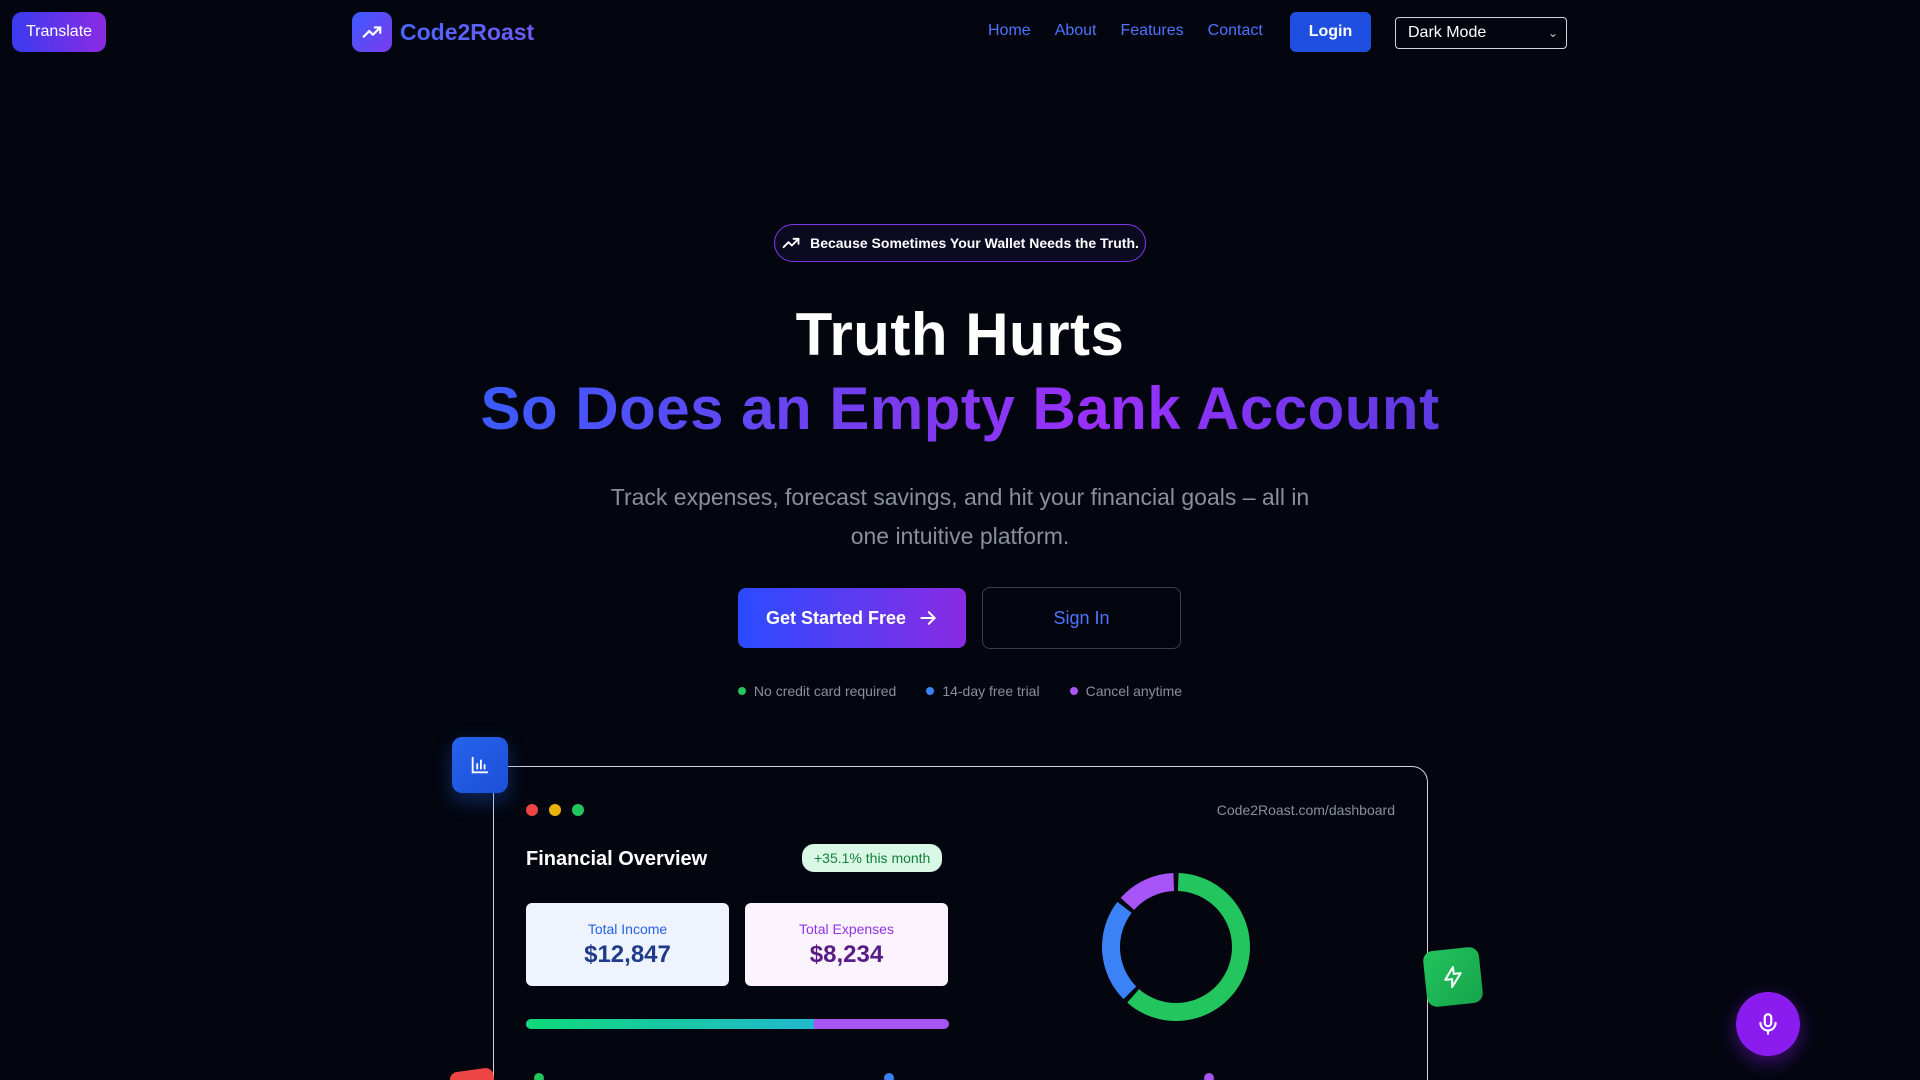  What do you see at coordinates (1305, 810) in the screenshot?
I see `dashboard-url: Code2Roast.com/dashboard` at bounding box center [1305, 810].